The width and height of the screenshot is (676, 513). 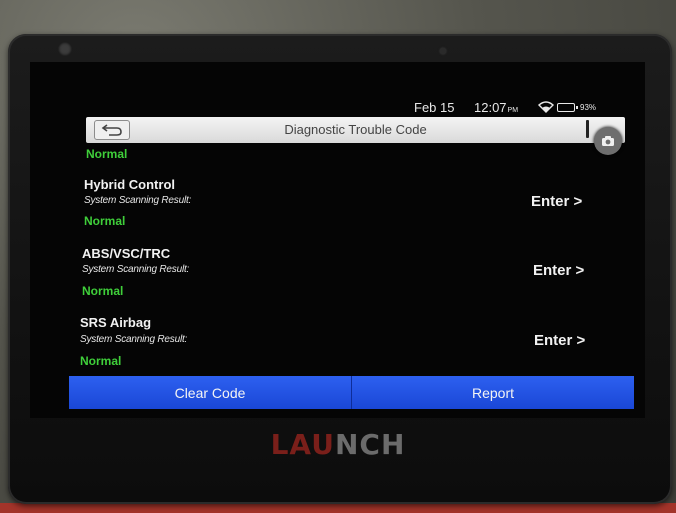 What do you see at coordinates (302, 444) in the screenshot?
I see `brand-part-1: LAU` at bounding box center [302, 444].